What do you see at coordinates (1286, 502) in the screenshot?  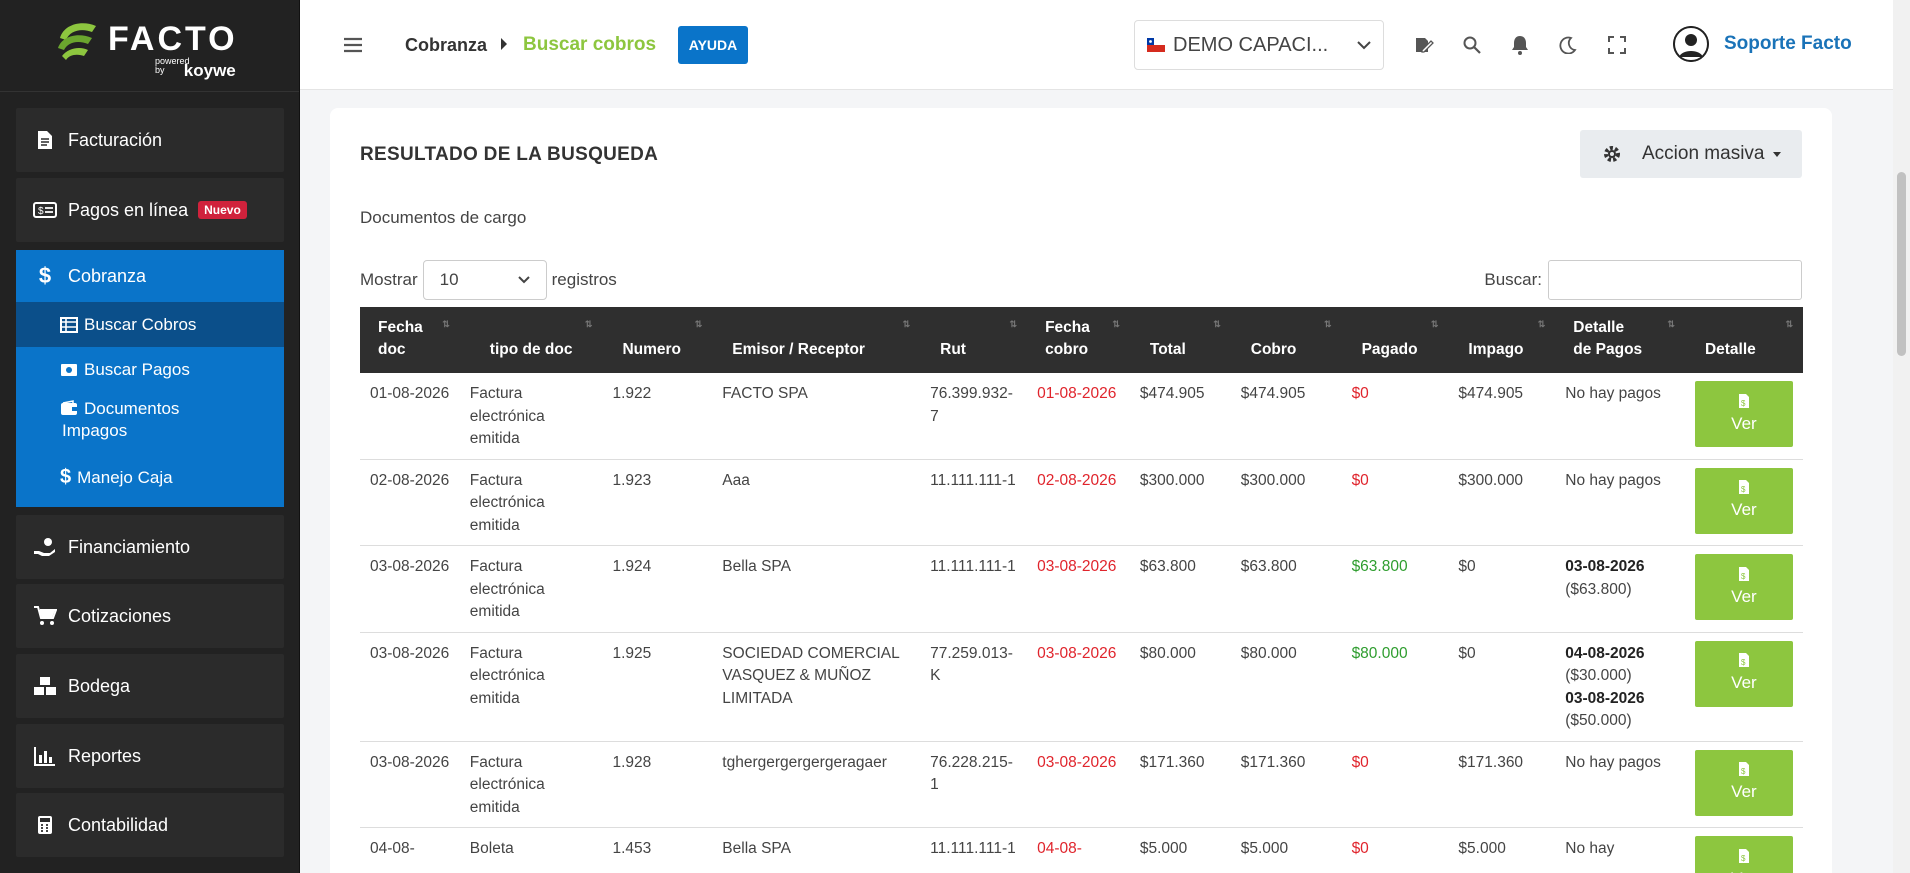 I see `cell-cobro: $300.000` at bounding box center [1286, 502].